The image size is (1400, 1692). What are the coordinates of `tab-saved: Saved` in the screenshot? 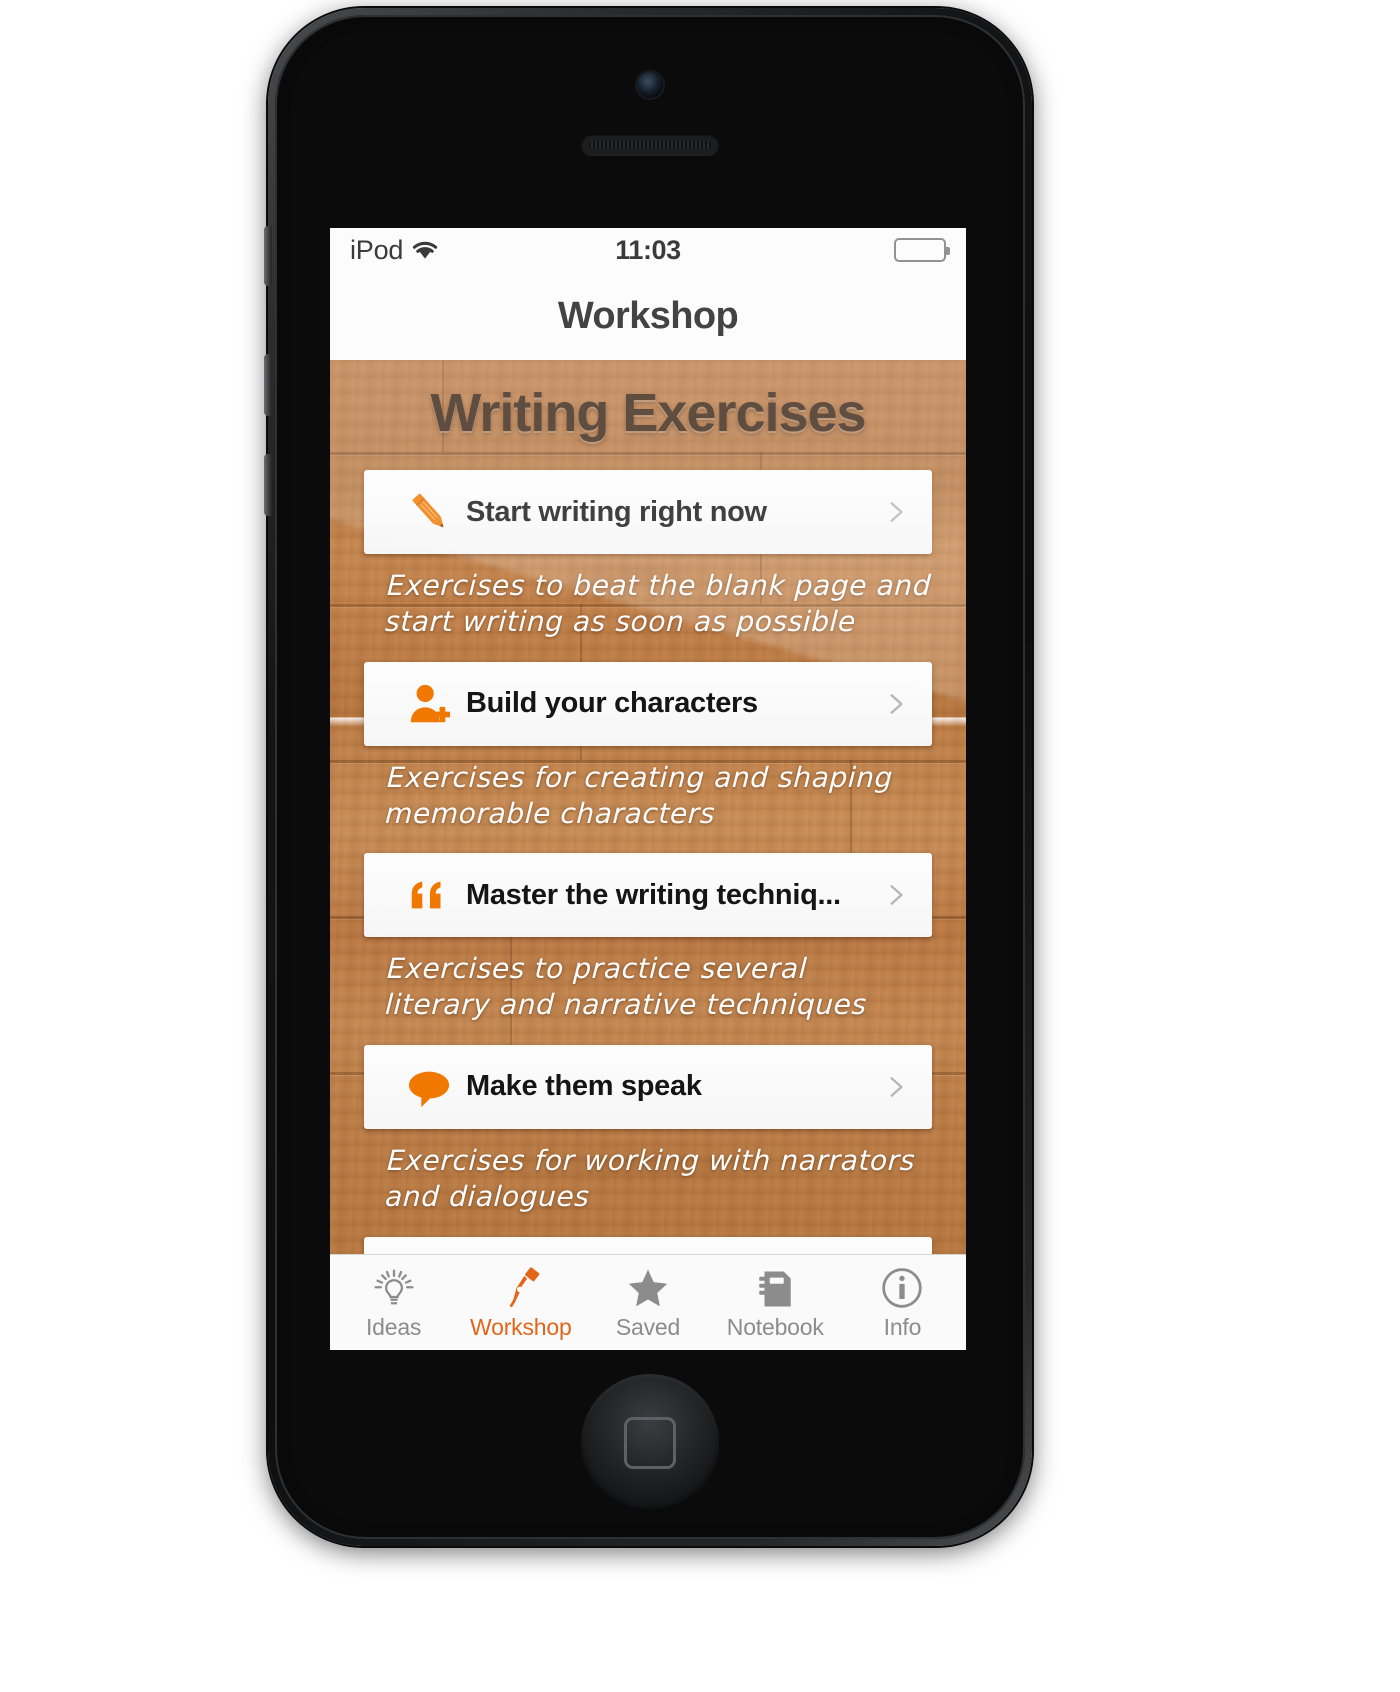 It's located at (647, 1302).